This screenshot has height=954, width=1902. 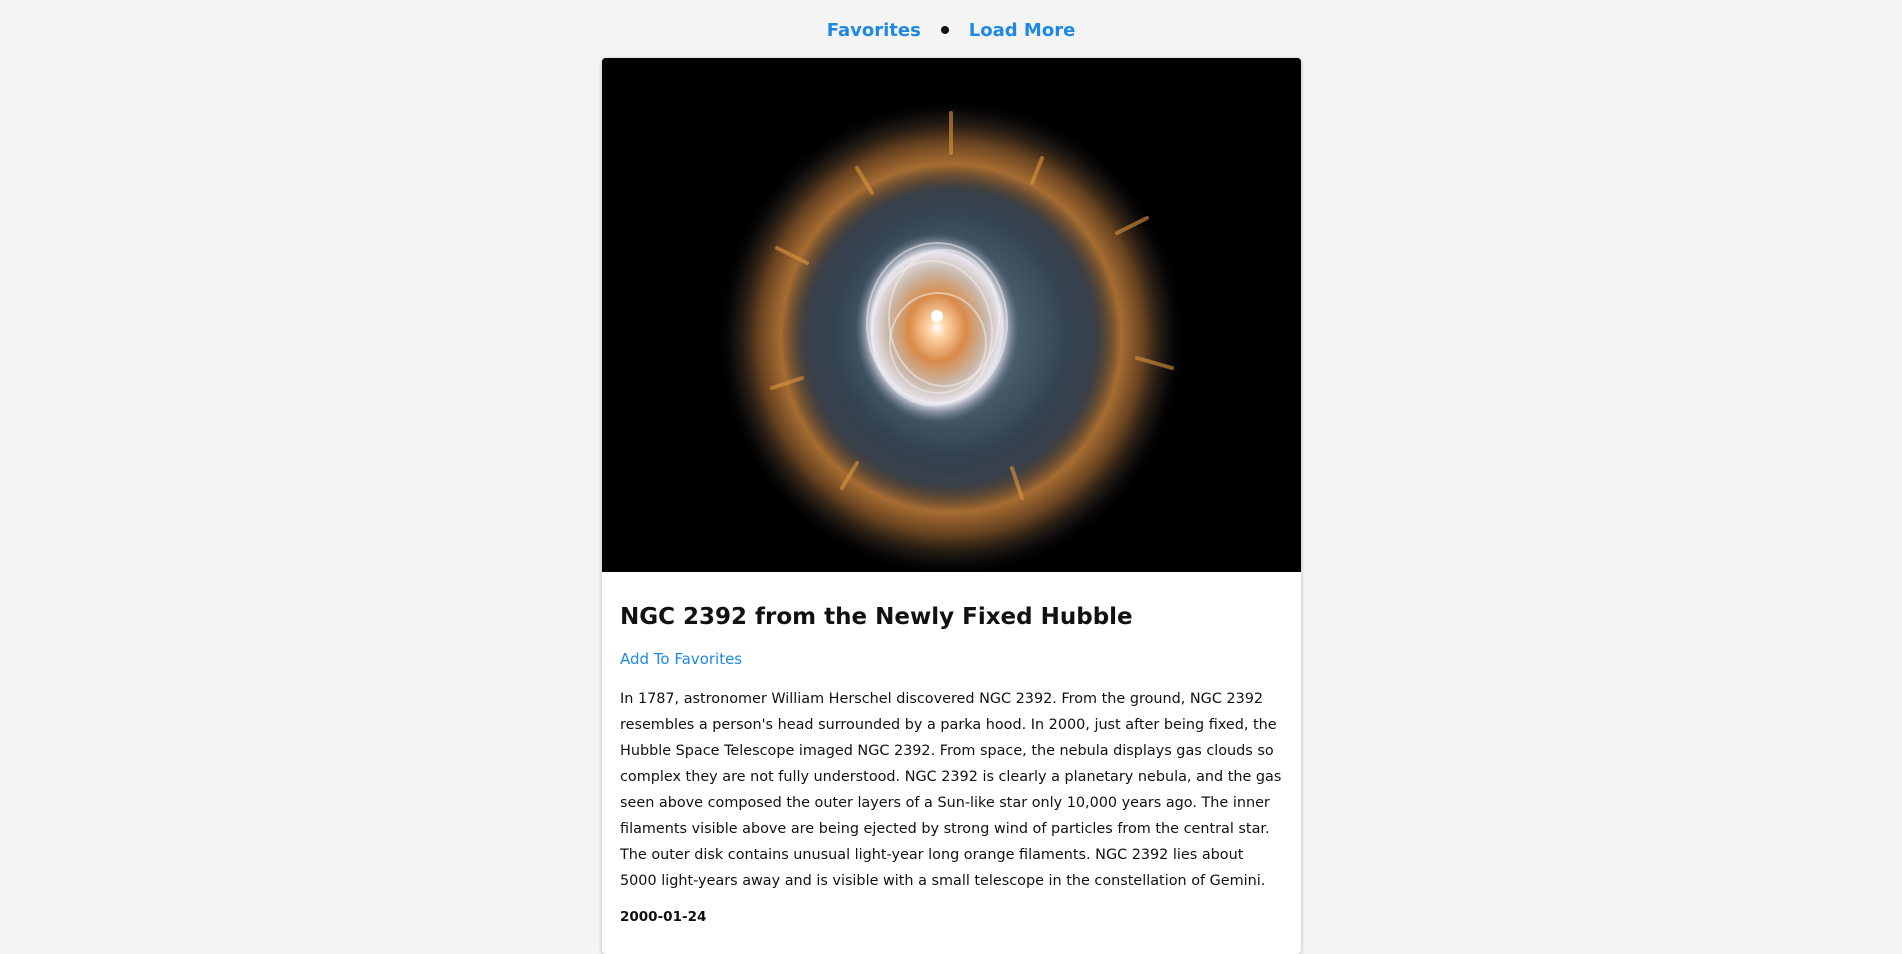 I want to click on nav-separator-dot, so click(x=944, y=30).